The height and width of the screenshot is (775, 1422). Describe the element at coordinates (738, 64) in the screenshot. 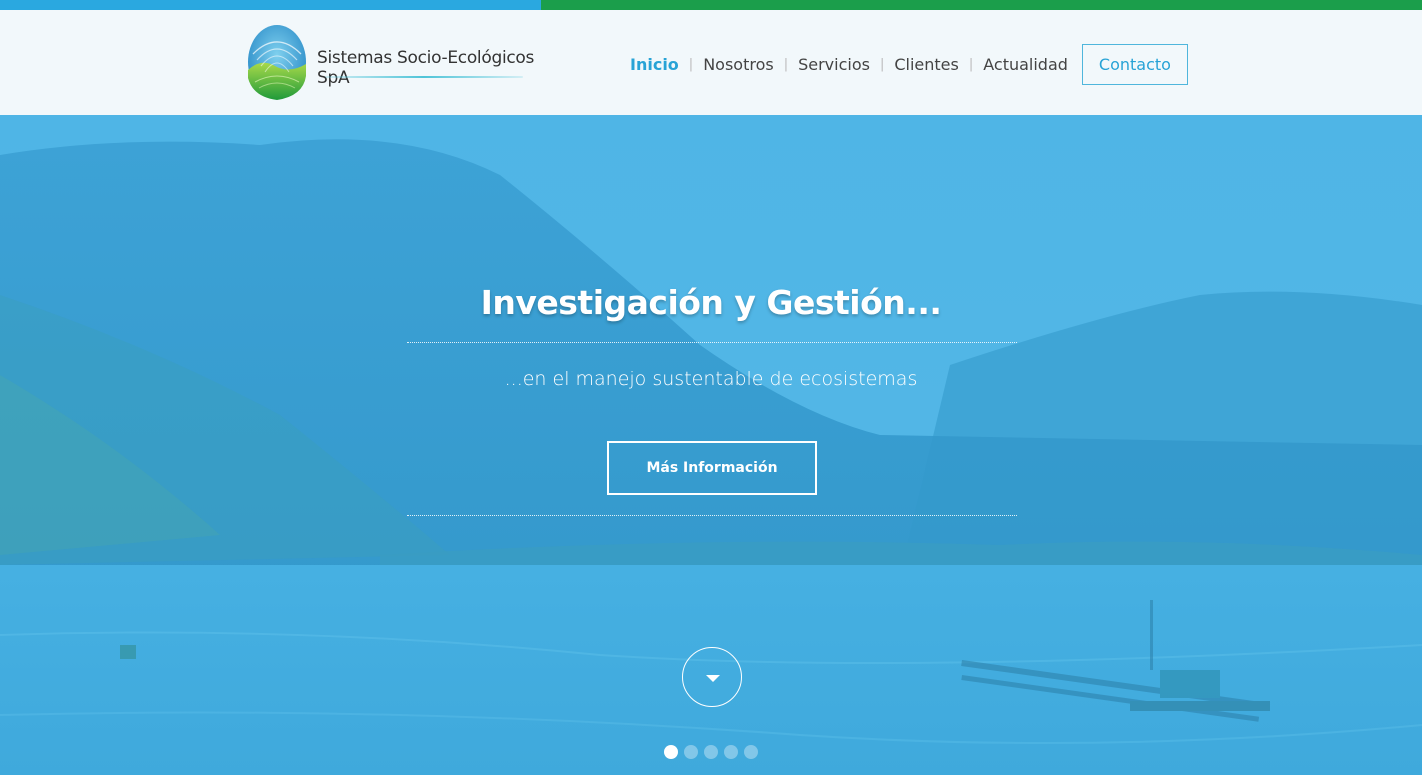

I see `nav-item-nosotros: Nosotros` at that location.